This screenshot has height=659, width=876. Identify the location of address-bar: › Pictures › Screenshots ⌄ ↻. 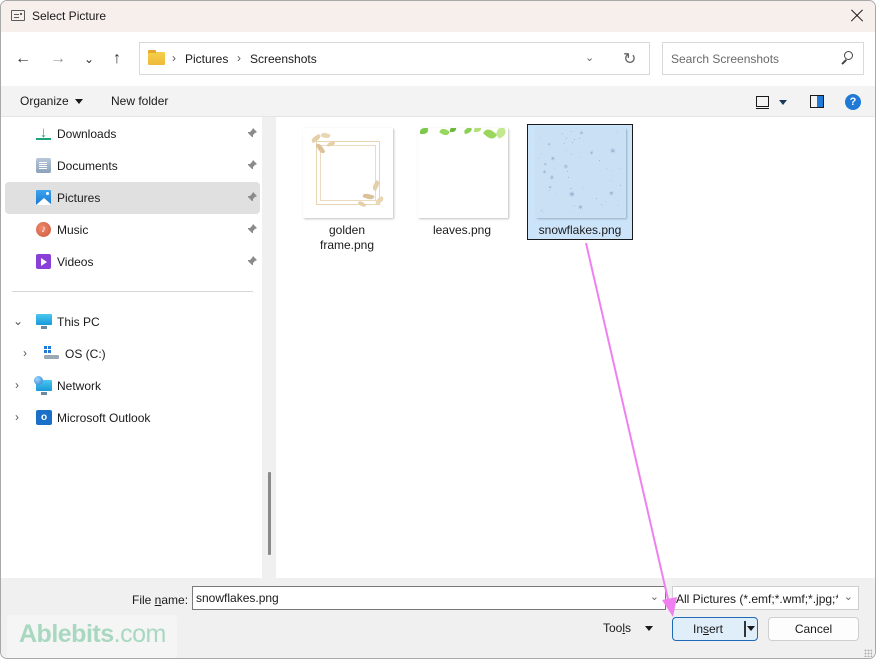
(394, 58).